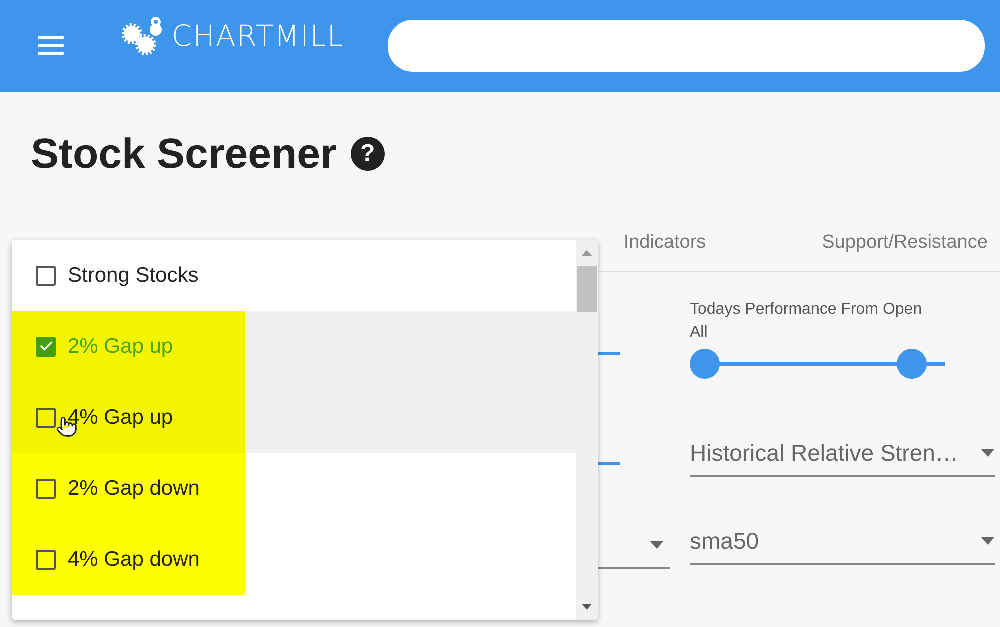  Describe the element at coordinates (905, 235) in the screenshot. I see `tab: Support/Resistance` at that location.